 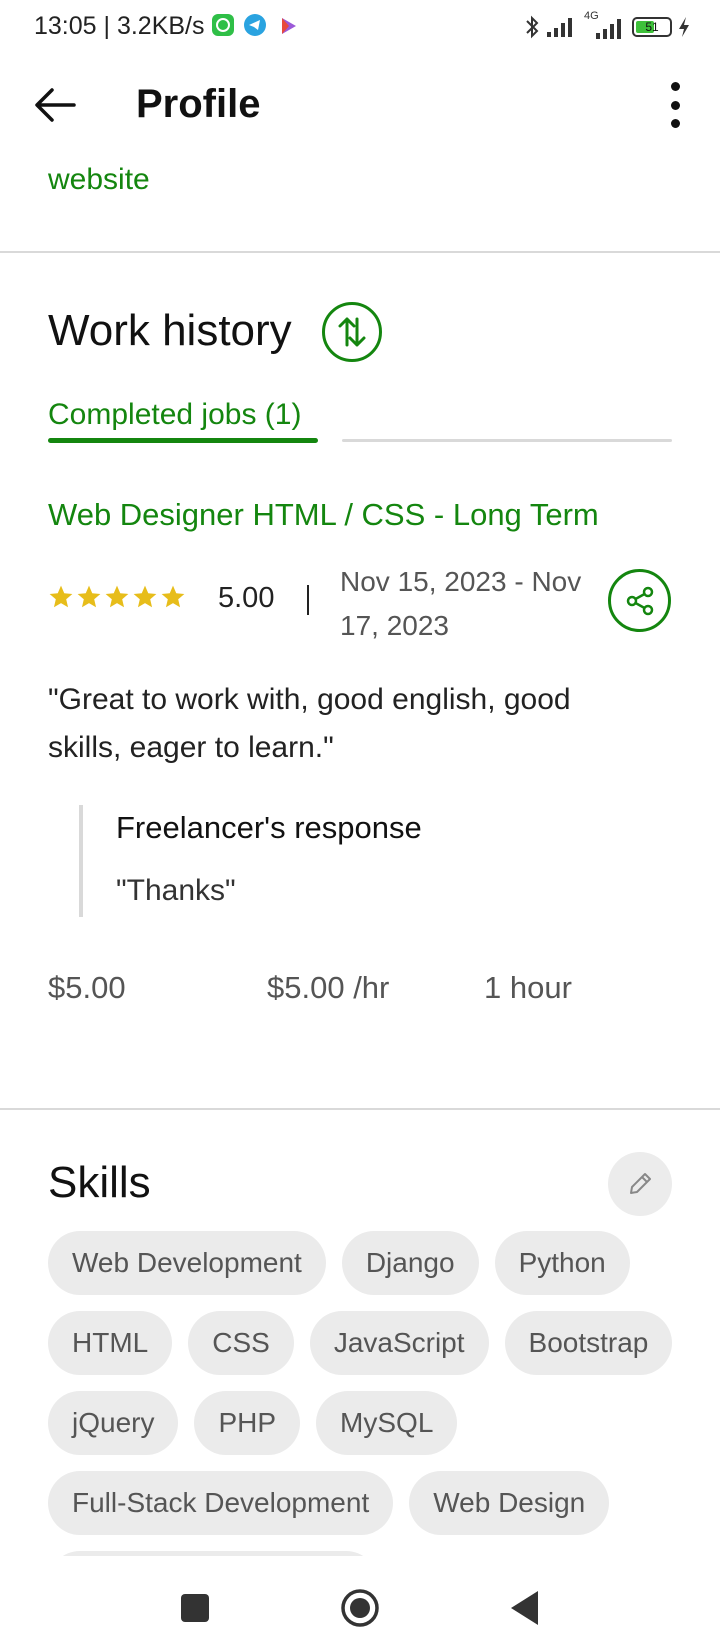 I want to click on edit-skills-button, so click(x=640, y=1184).